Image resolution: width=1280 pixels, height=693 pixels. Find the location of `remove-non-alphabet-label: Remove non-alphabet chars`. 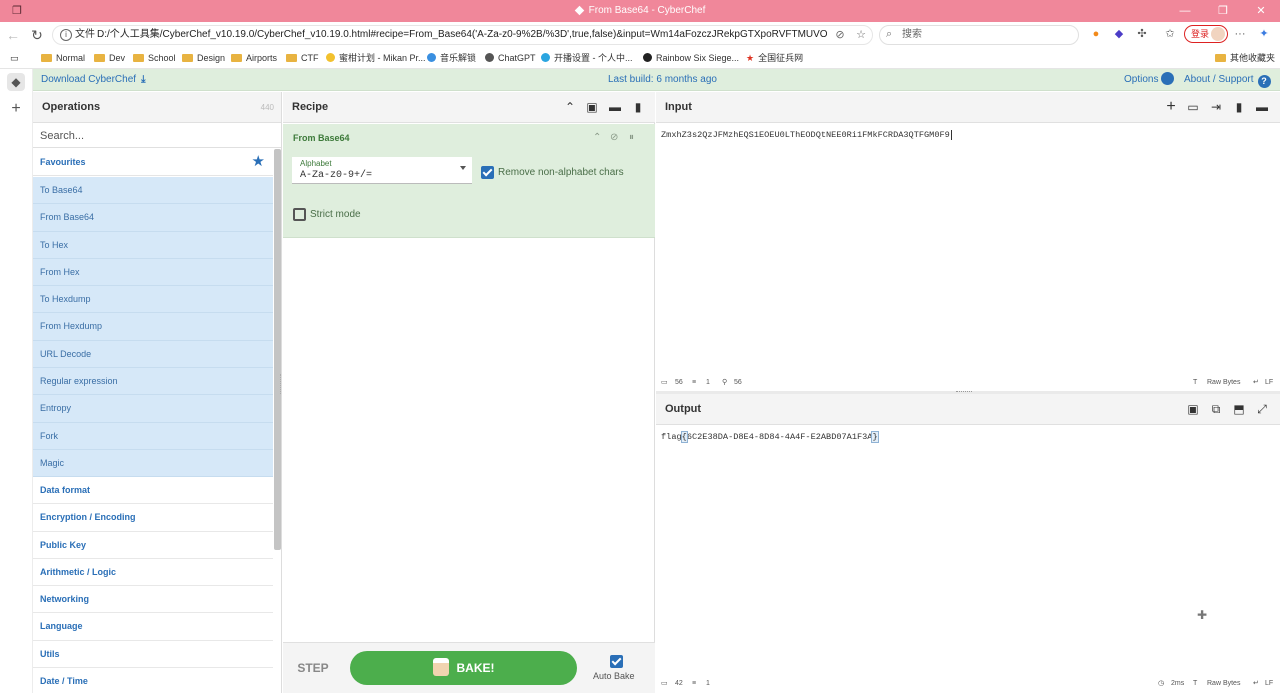

remove-non-alphabet-label: Remove non-alphabet chars is located at coordinates (561, 172).